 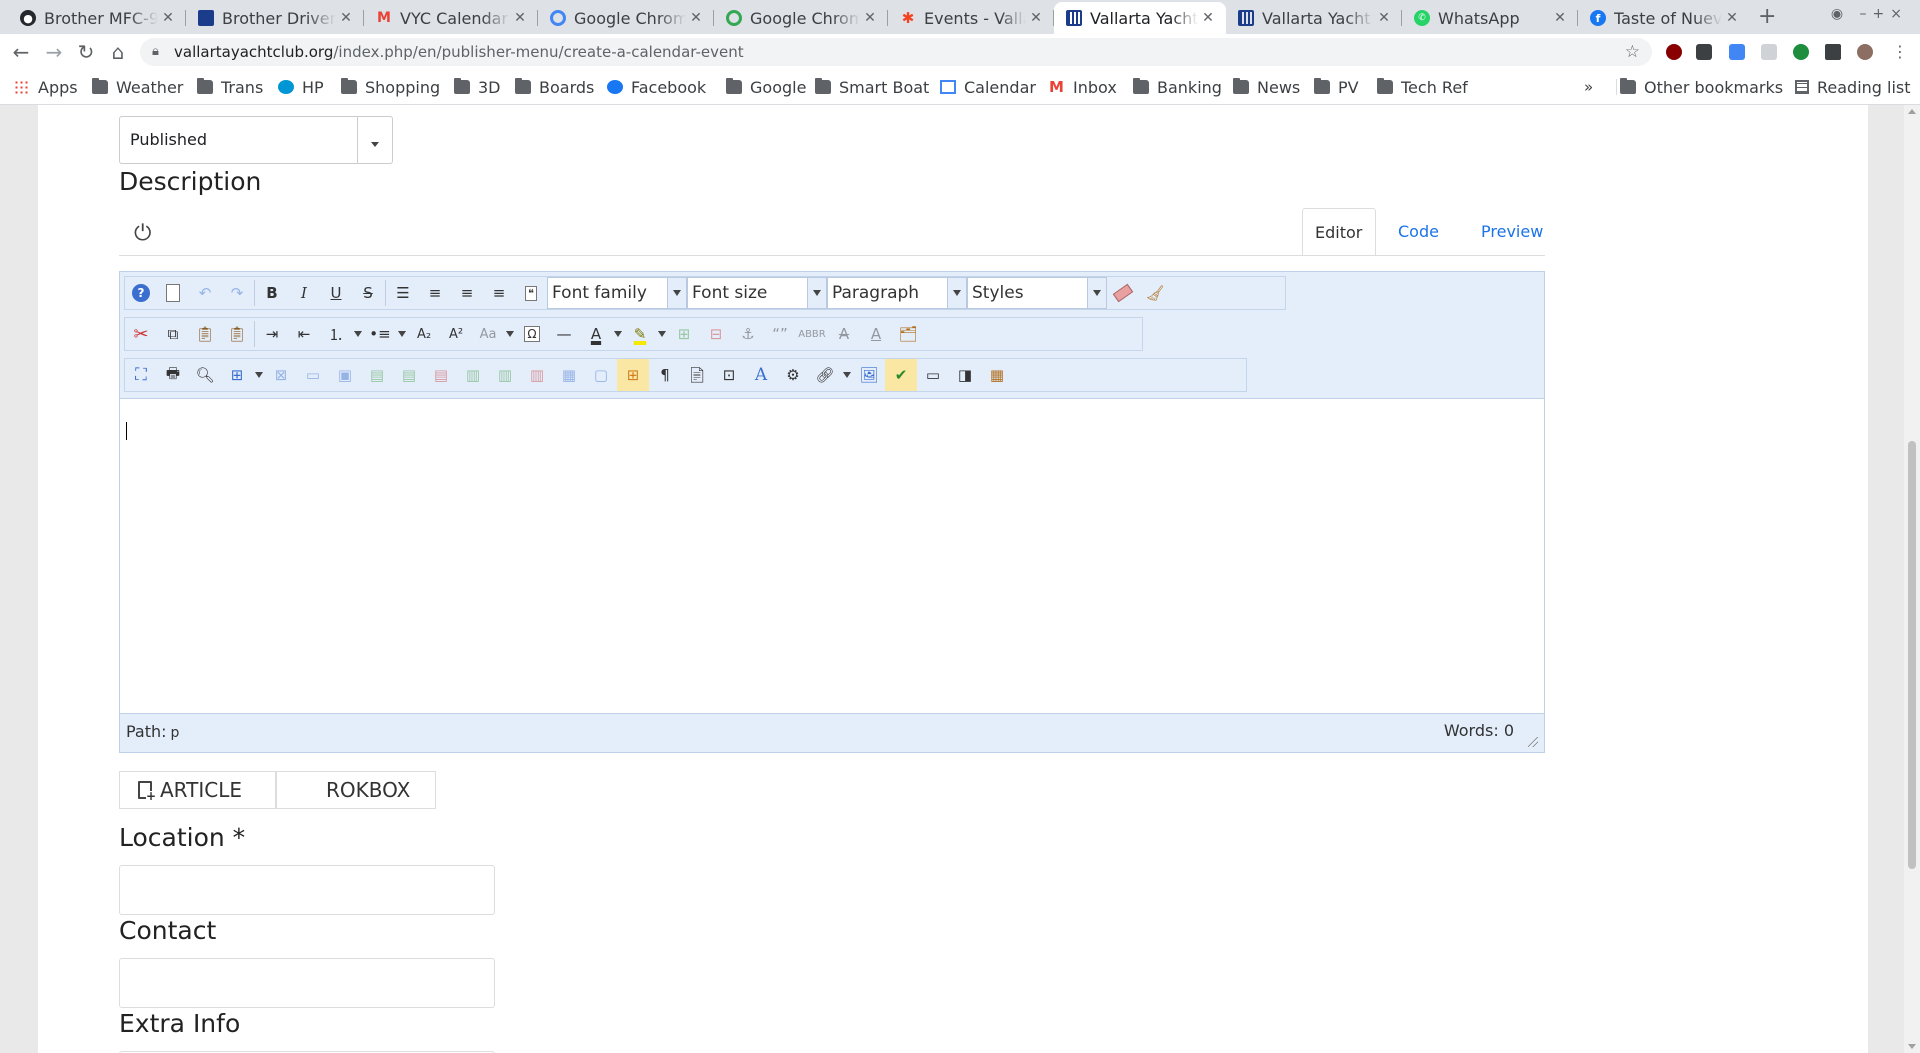 What do you see at coordinates (377, 375) in the screenshot?
I see `row-before-icon: ▤` at bounding box center [377, 375].